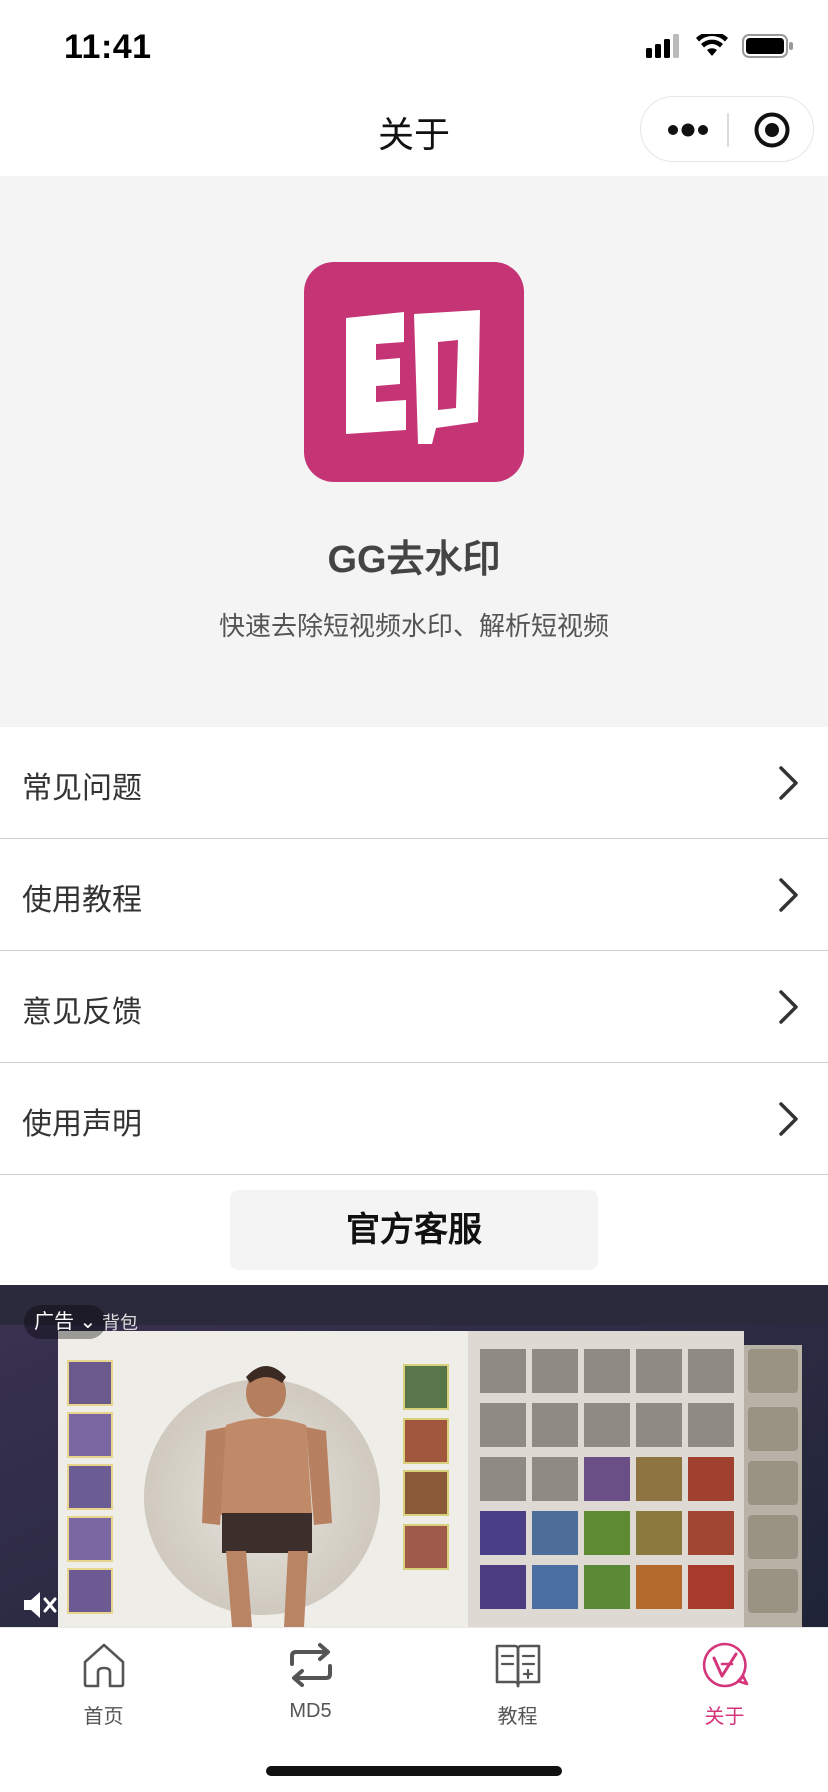  What do you see at coordinates (724, 1717) in the screenshot?
I see `tab-label: 关于` at bounding box center [724, 1717].